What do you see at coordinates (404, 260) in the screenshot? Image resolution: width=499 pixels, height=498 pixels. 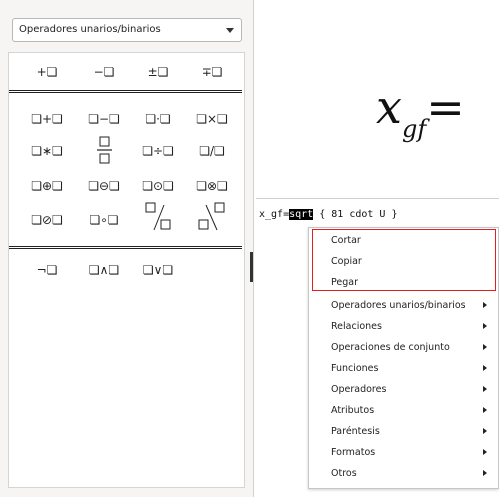 I see `highlight-box` at bounding box center [404, 260].